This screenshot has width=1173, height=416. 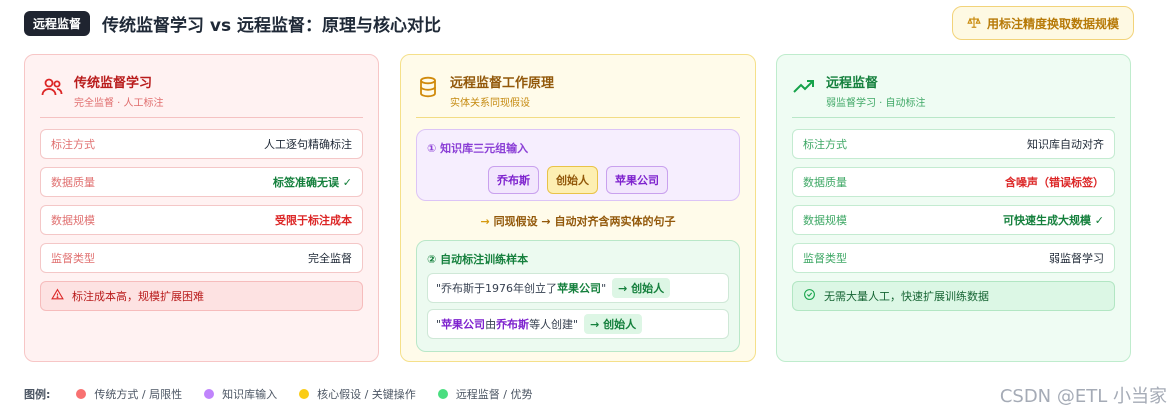 I want to click on panel-subtitle: 弱监督学习 · 自动标注, so click(x=876, y=103).